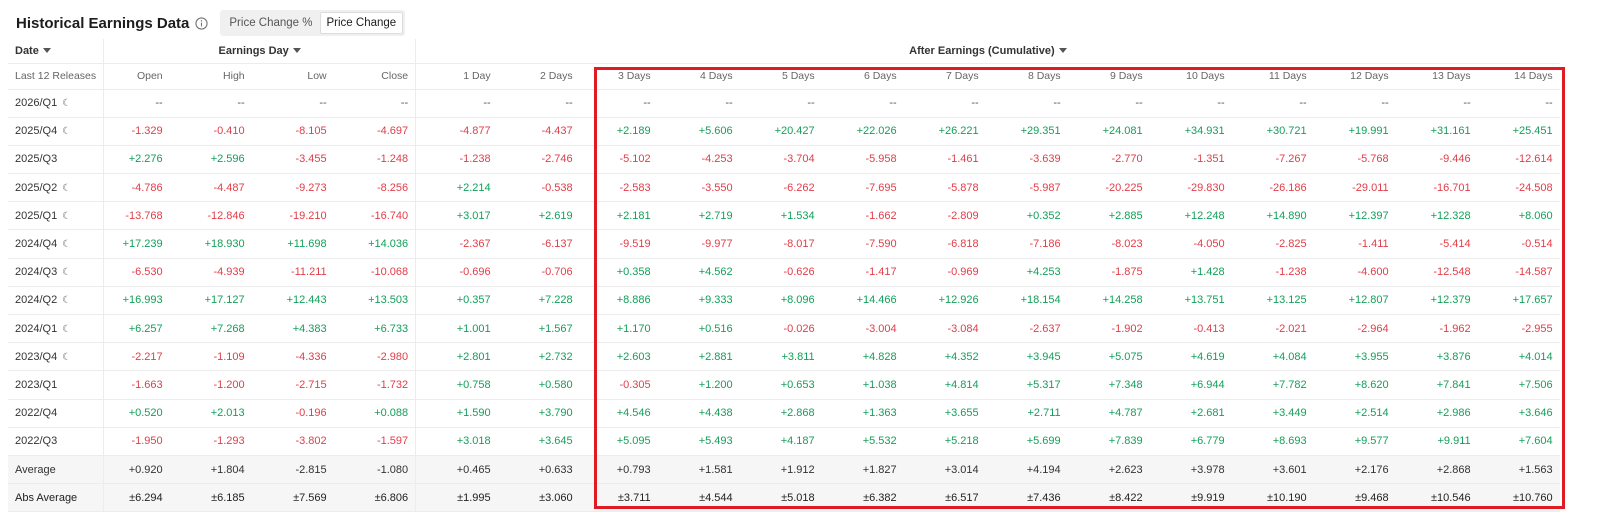 This screenshot has height=520, width=1600. What do you see at coordinates (1354, 329) in the screenshot?
I see `value-cell: -2.964` at bounding box center [1354, 329].